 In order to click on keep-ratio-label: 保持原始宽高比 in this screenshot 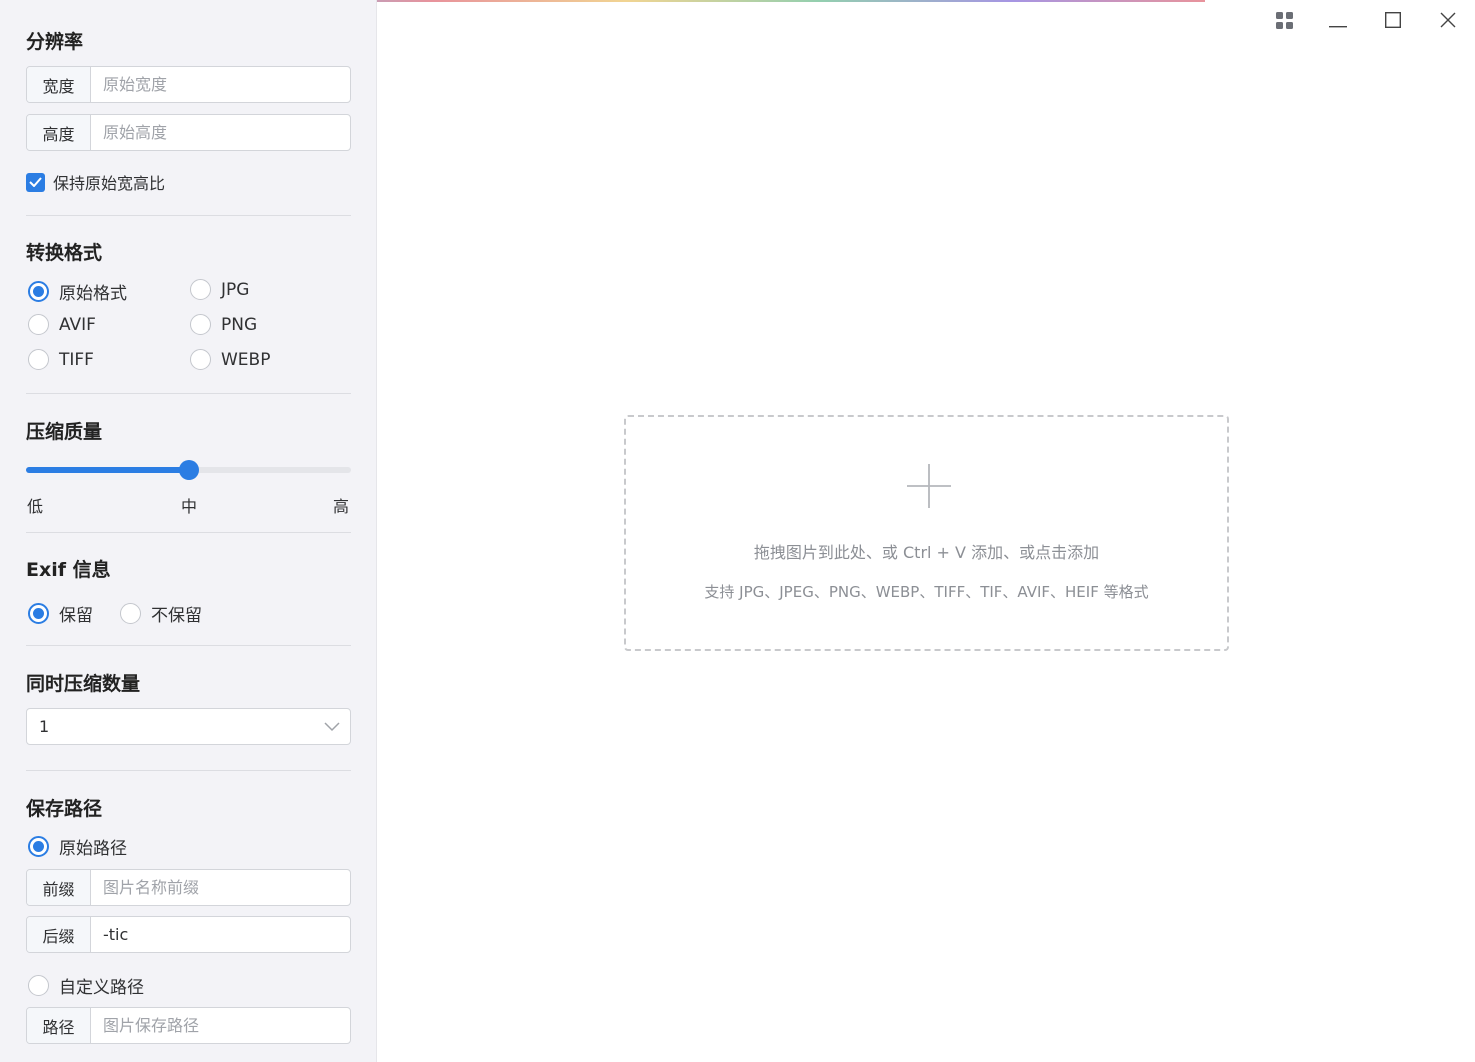, I will do `click(109, 183)`.